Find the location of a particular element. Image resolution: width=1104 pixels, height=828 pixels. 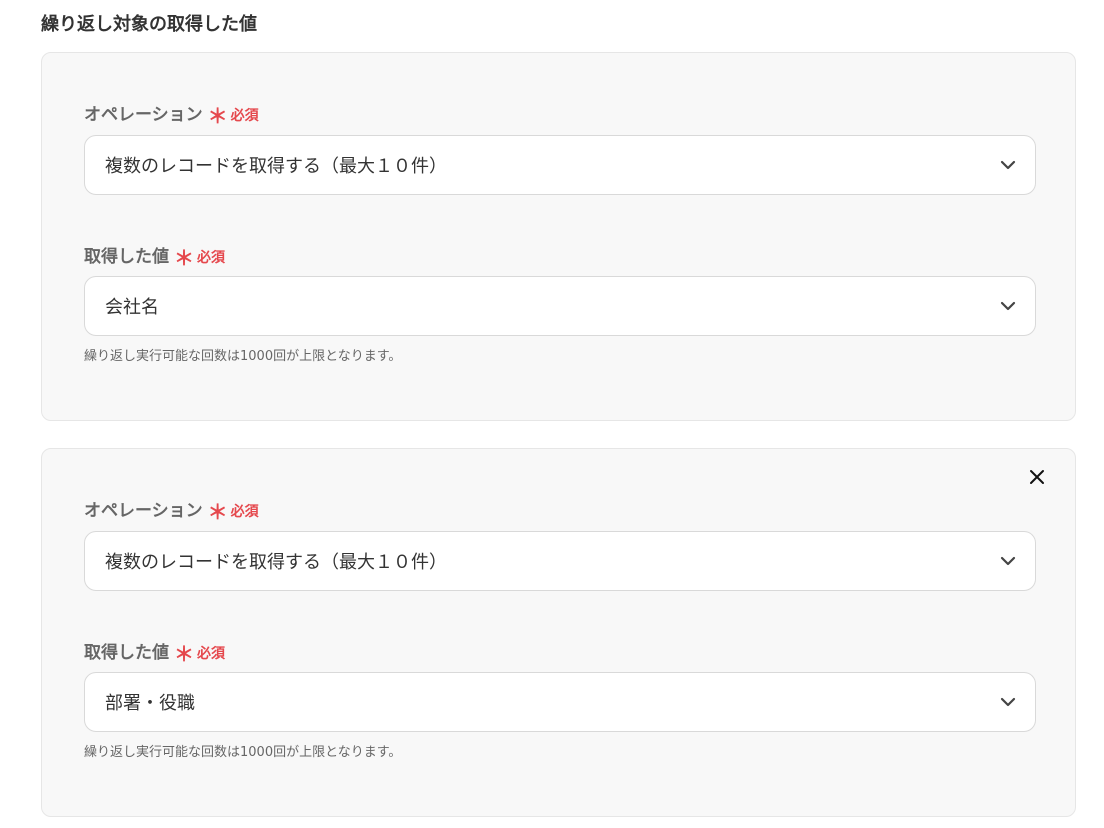

value-select-value: 部署・役職 is located at coordinates (150, 703).